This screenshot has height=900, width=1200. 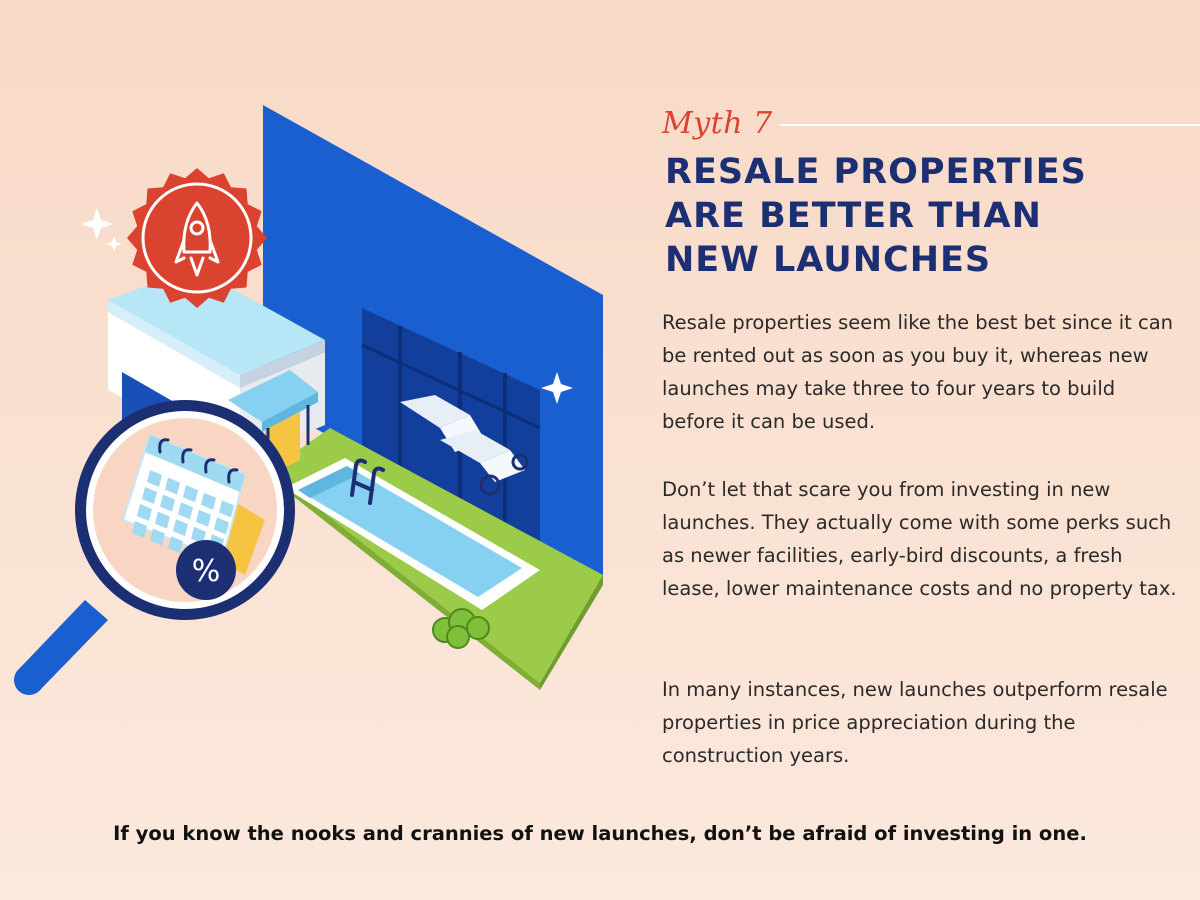 I want to click on myth-row: Myth 7, so click(x=931, y=126).